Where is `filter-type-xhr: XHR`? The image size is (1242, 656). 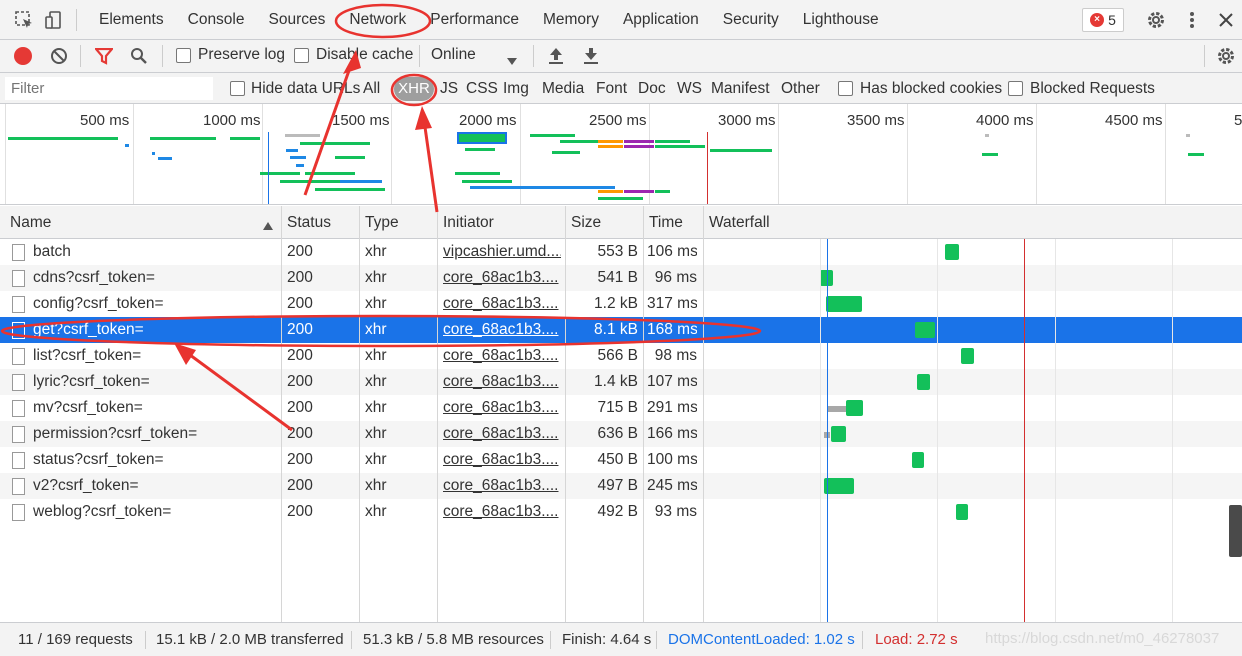
filter-type-xhr: XHR is located at coordinates (414, 89).